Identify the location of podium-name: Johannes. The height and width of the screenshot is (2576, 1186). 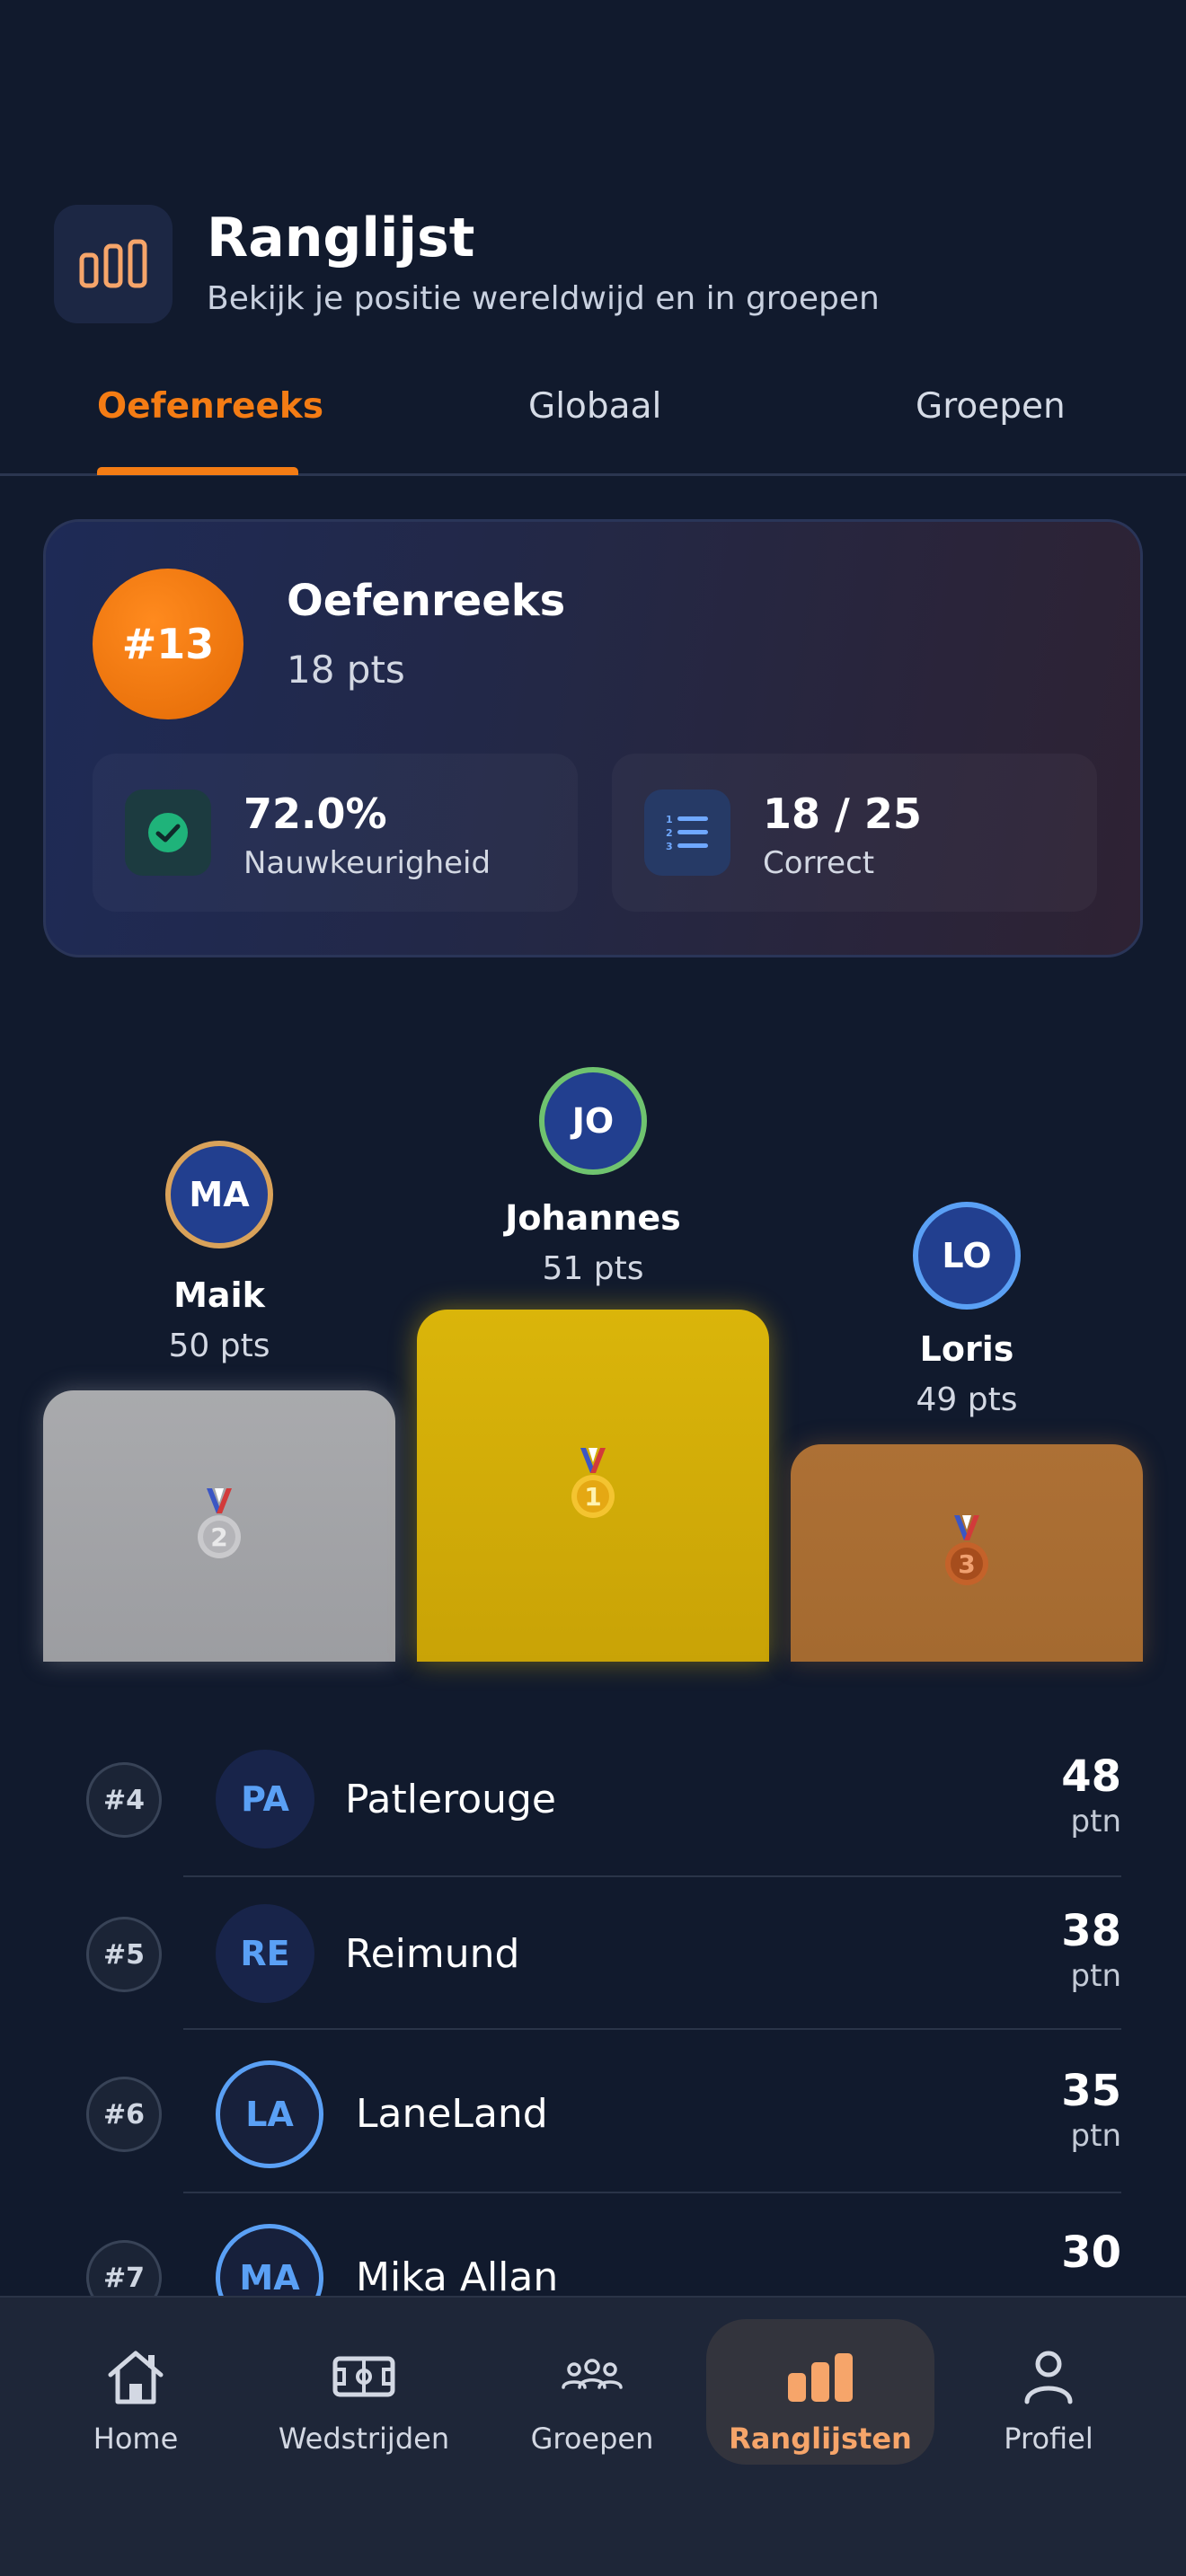
(593, 1218).